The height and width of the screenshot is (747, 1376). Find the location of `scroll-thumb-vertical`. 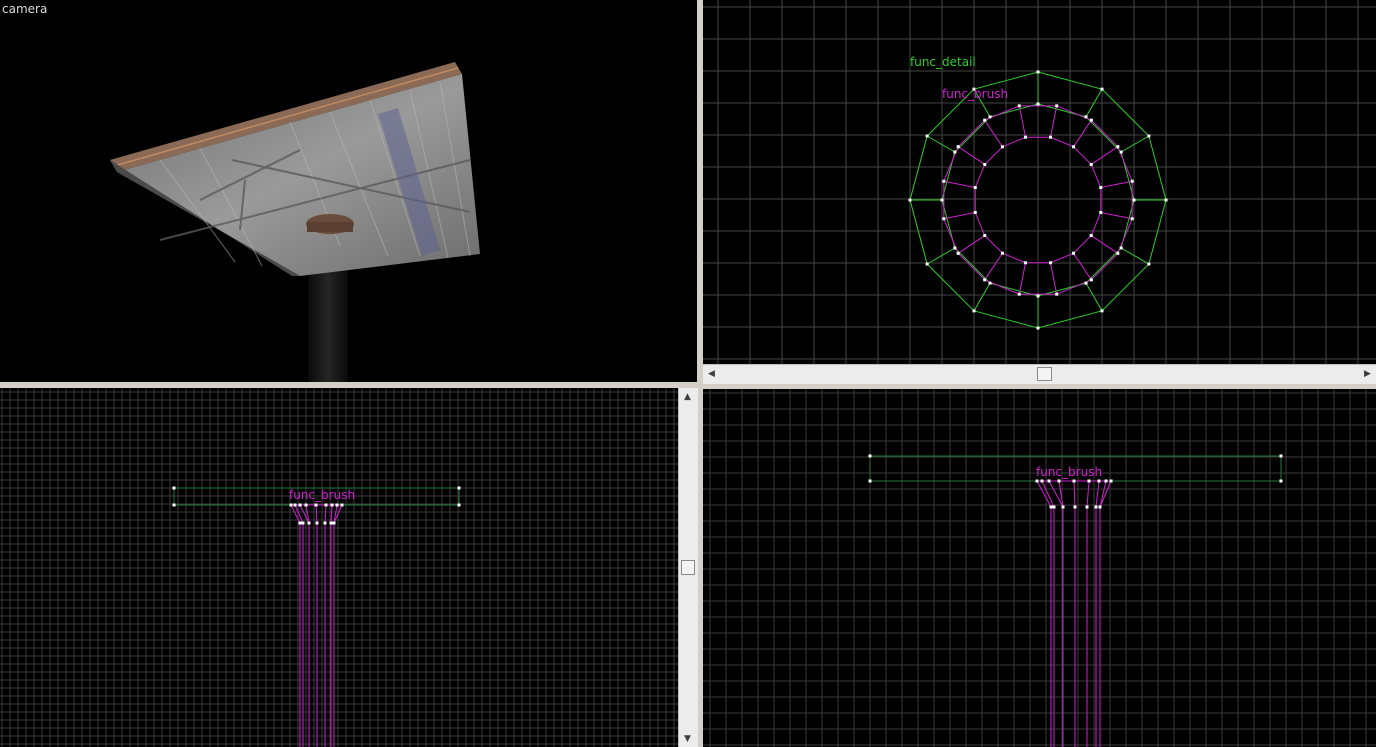

scroll-thumb-vertical is located at coordinates (688, 567).